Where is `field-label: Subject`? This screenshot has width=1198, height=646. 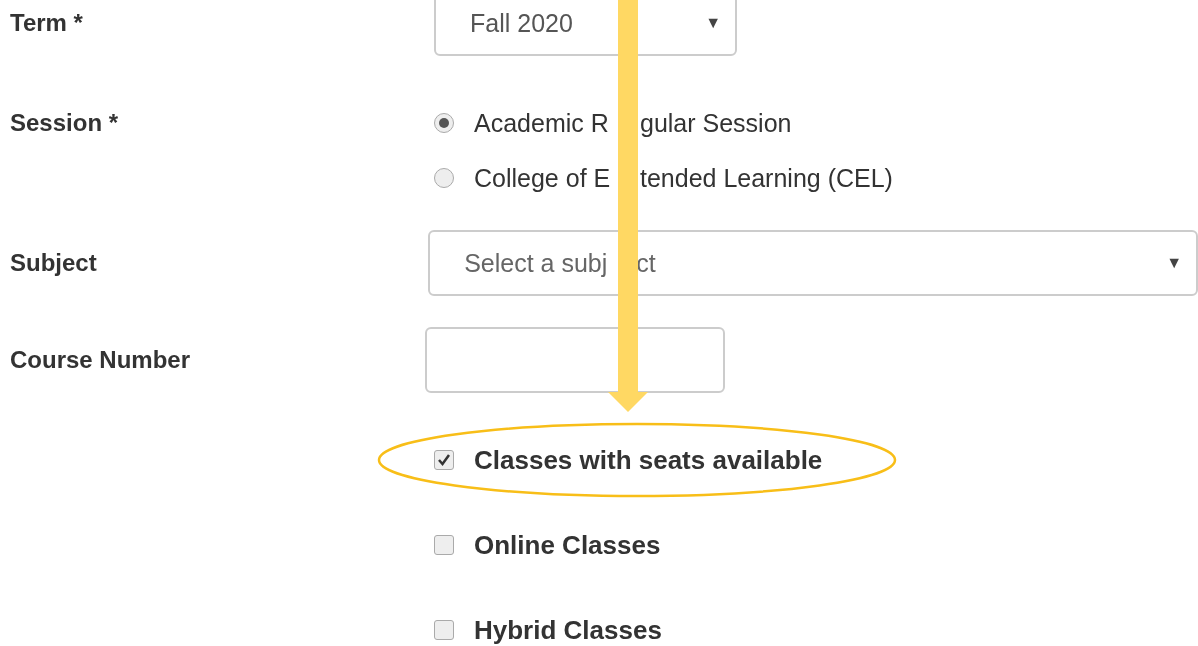
field-label: Subject is located at coordinates (53, 263).